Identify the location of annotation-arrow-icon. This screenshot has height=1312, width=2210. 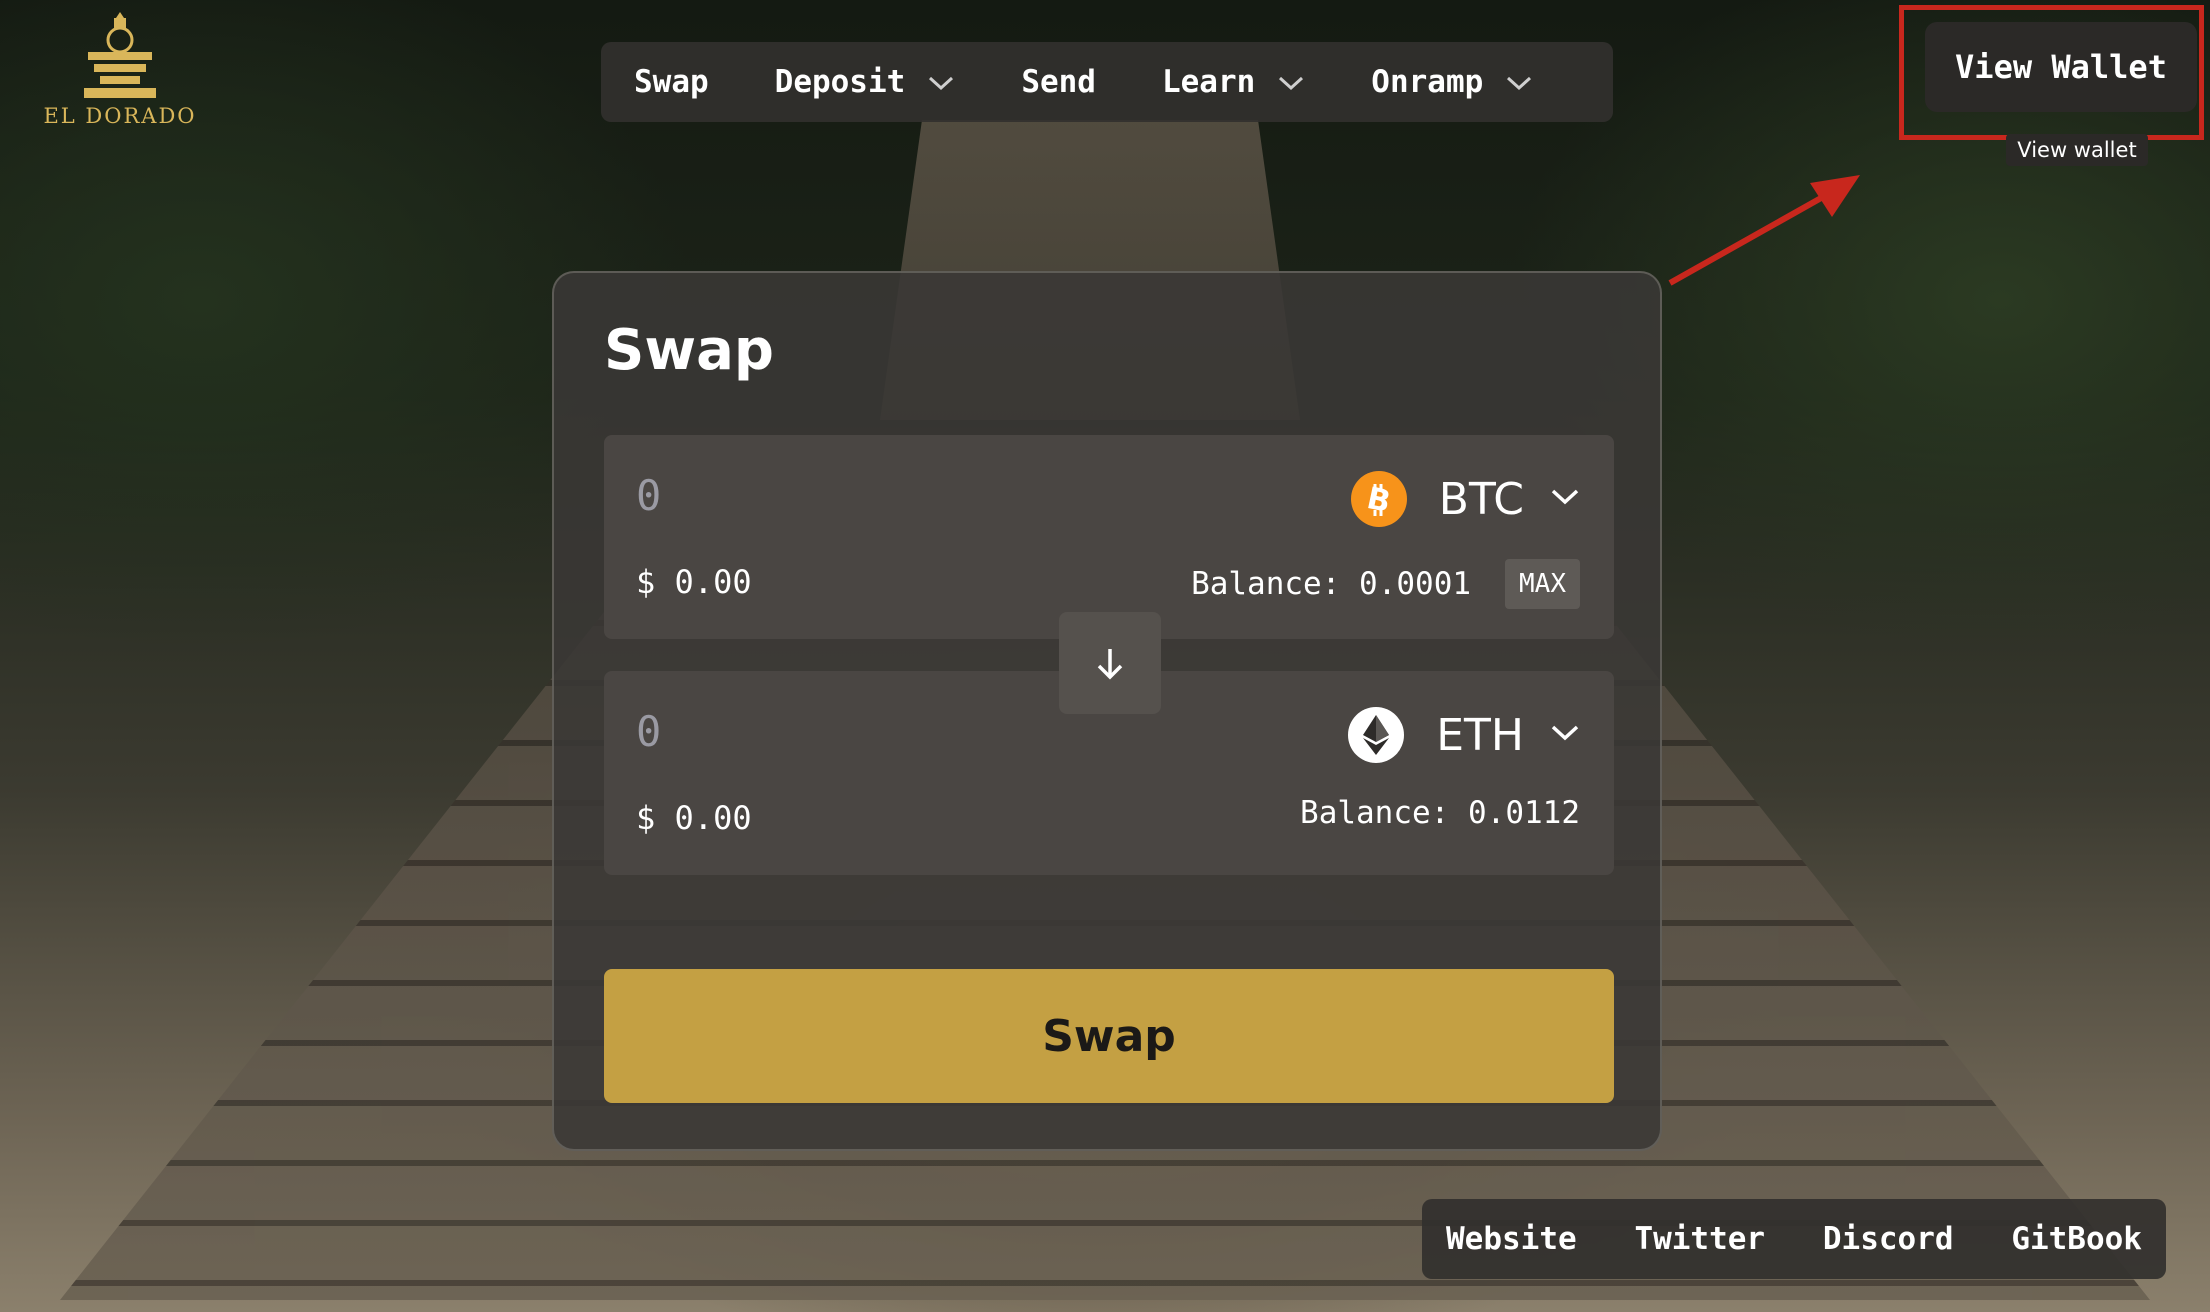
(1764, 230).